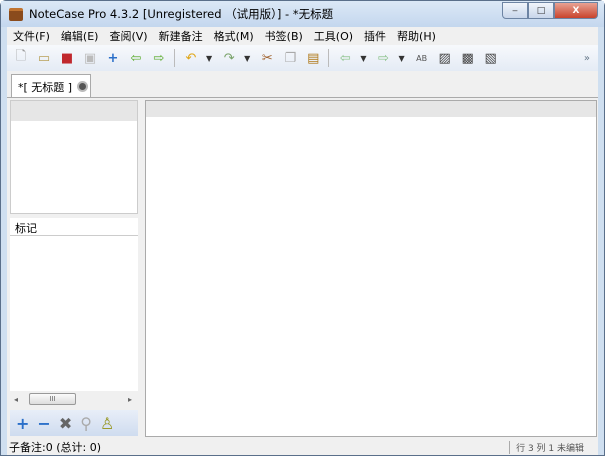  Describe the element at coordinates (209, 58) in the screenshot. I see `undo-dropdown-icon: ▼` at that location.